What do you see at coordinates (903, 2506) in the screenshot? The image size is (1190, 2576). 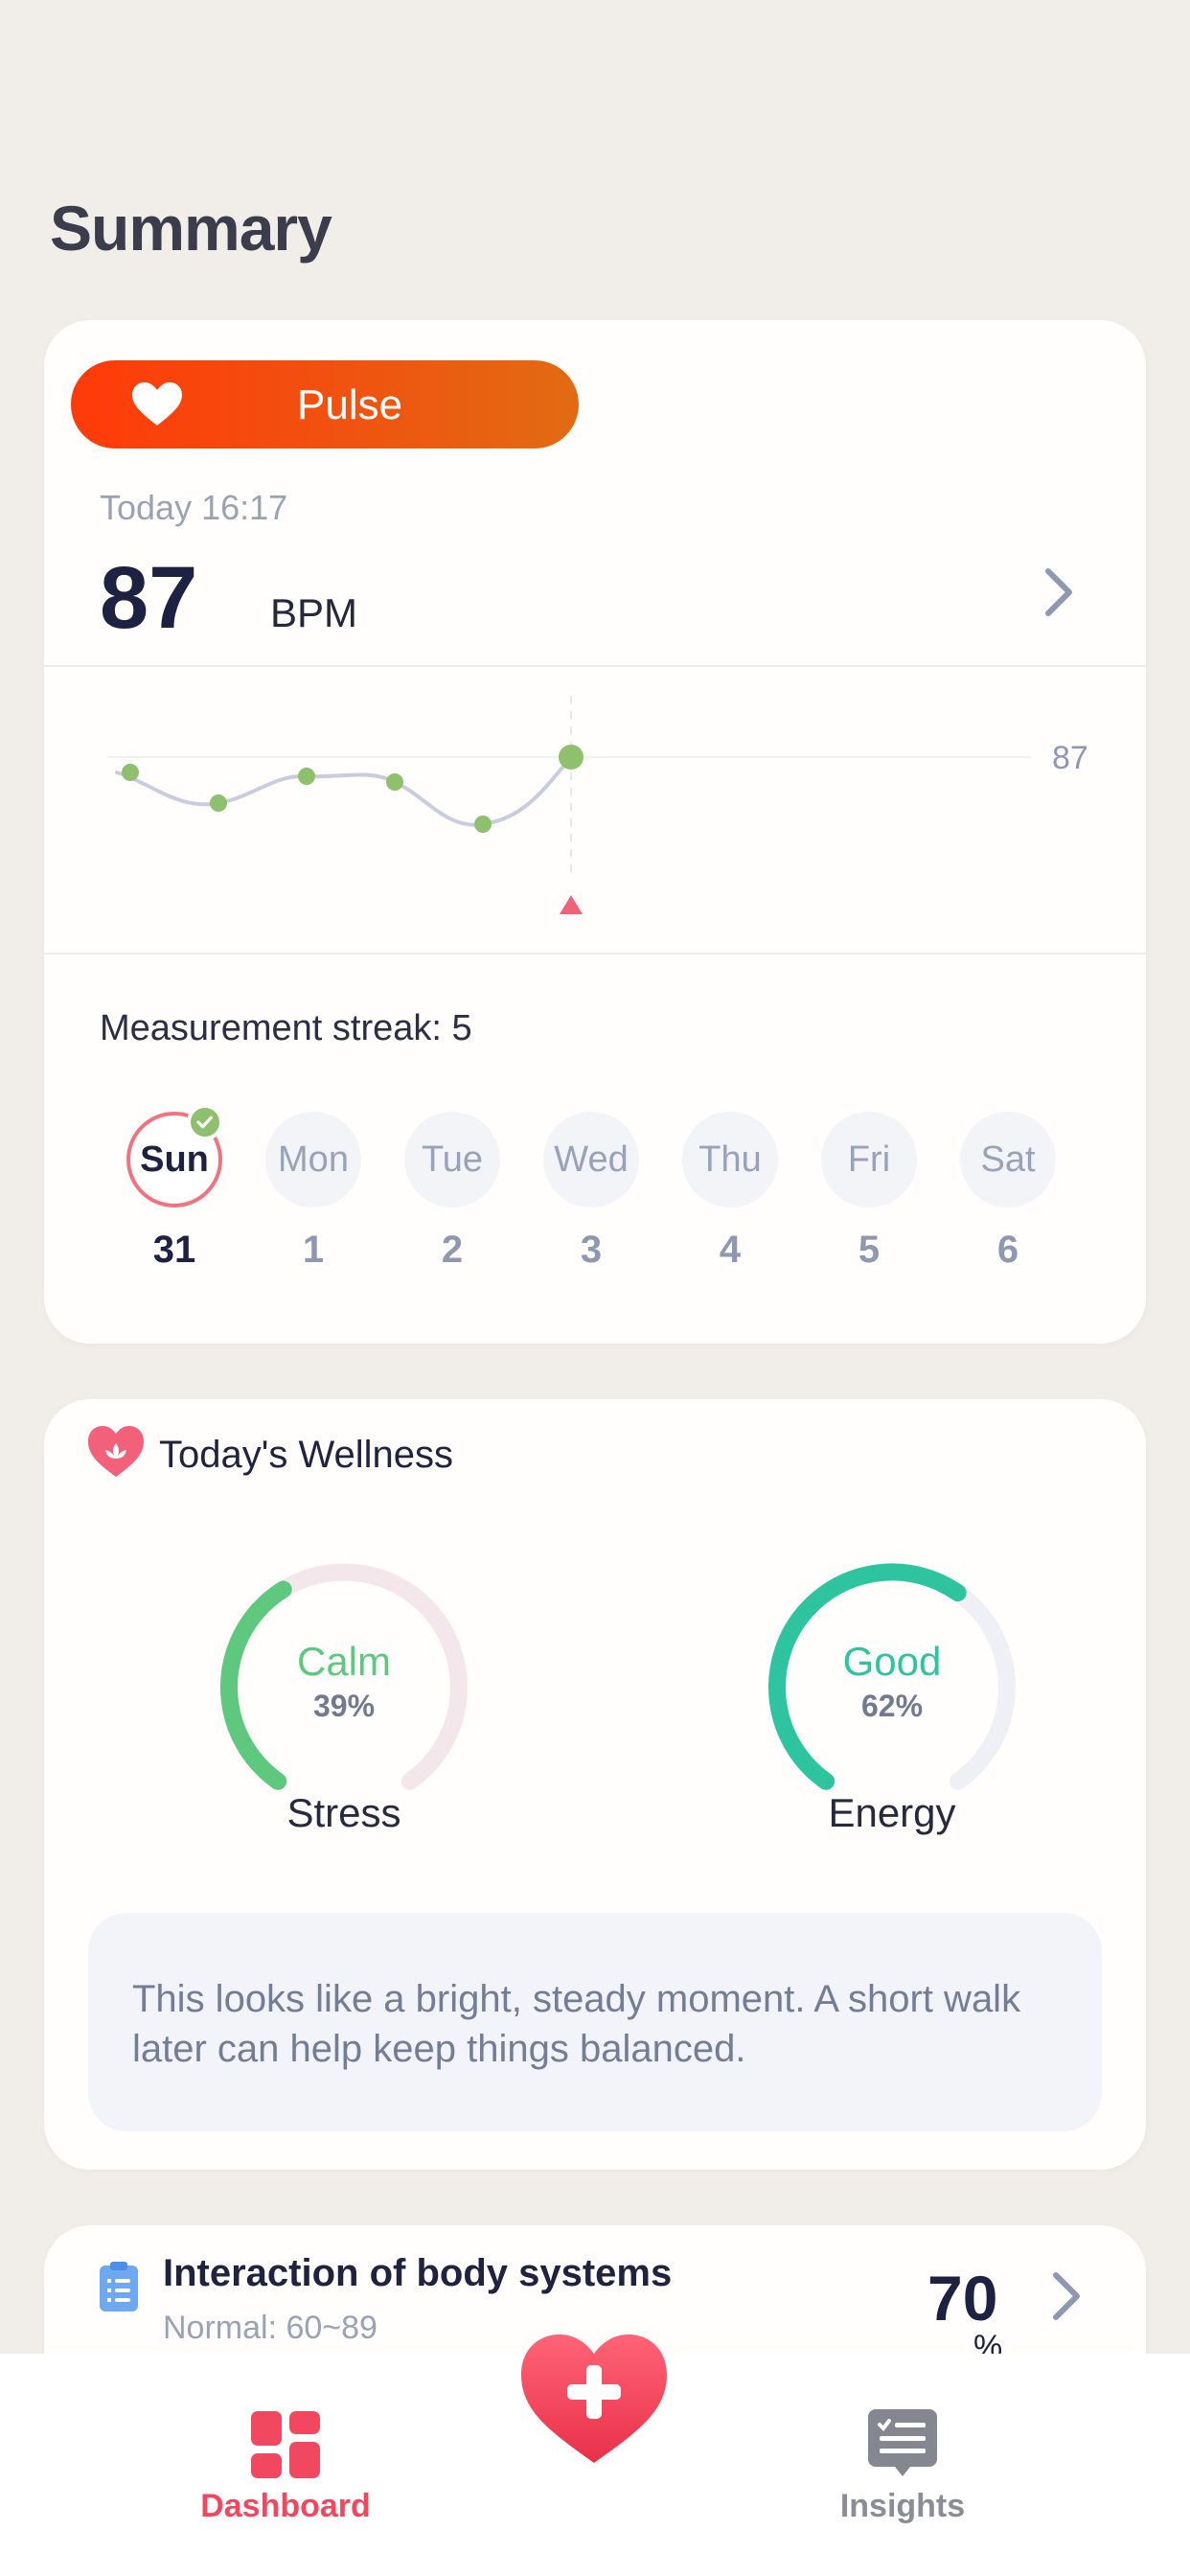 I see `tab-insights-label: Insights` at bounding box center [903, 2506].